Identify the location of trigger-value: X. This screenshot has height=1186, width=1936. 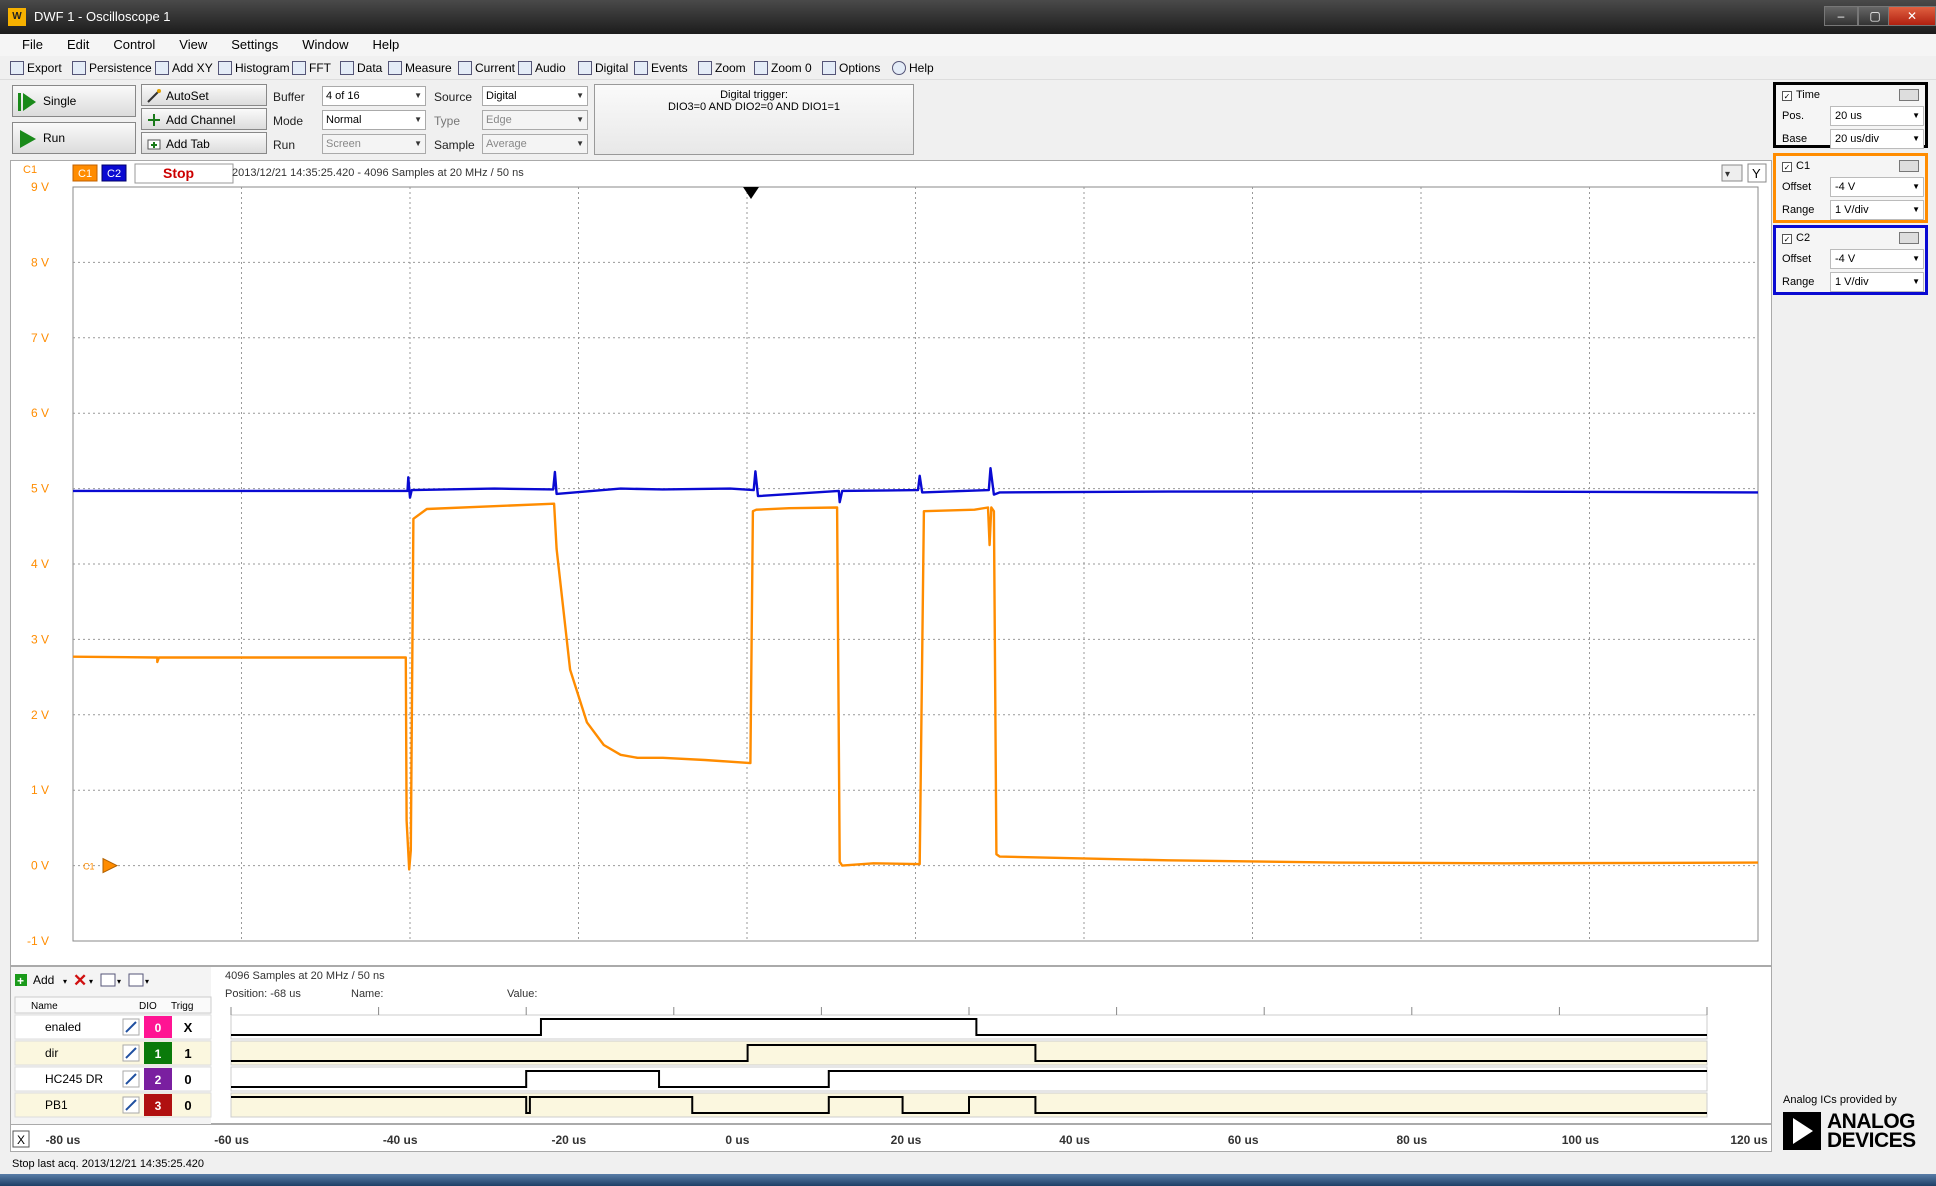
(188, 1027).